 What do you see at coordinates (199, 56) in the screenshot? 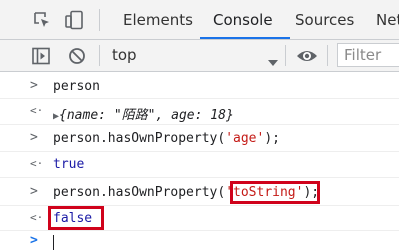
I see `console-toolbar: top Filter` at bounding box center [199, 56].